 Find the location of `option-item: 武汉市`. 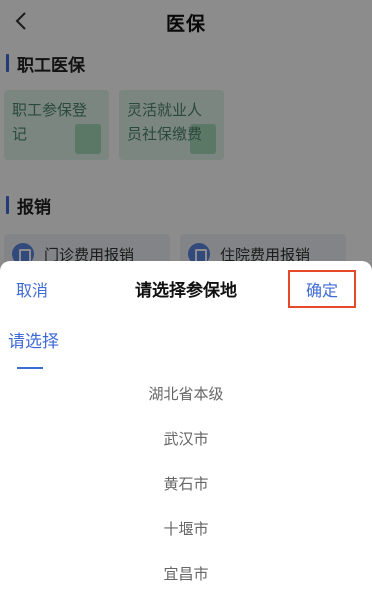

option-item: 武汉市 is located at coordinates (186, 438).